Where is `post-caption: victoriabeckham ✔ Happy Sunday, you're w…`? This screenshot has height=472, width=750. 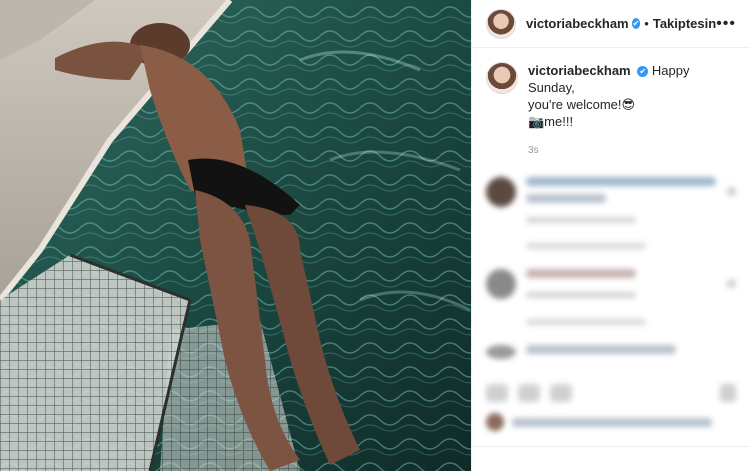
post-caption: victoriabeckham ✔ Happy Sunday, you're w… is located at coordinates (611, 103).